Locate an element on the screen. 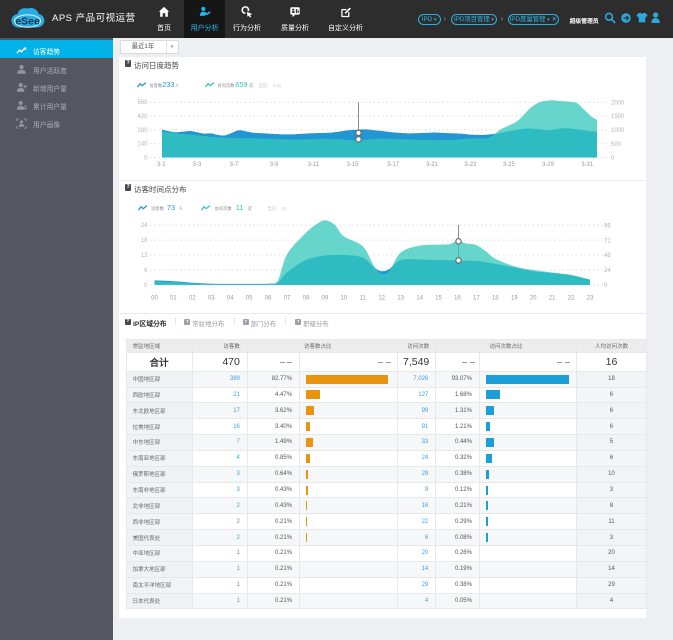 The height and width of the screenshot is (640, 673). svg-text: eSee is located at coordinates (27, 22).